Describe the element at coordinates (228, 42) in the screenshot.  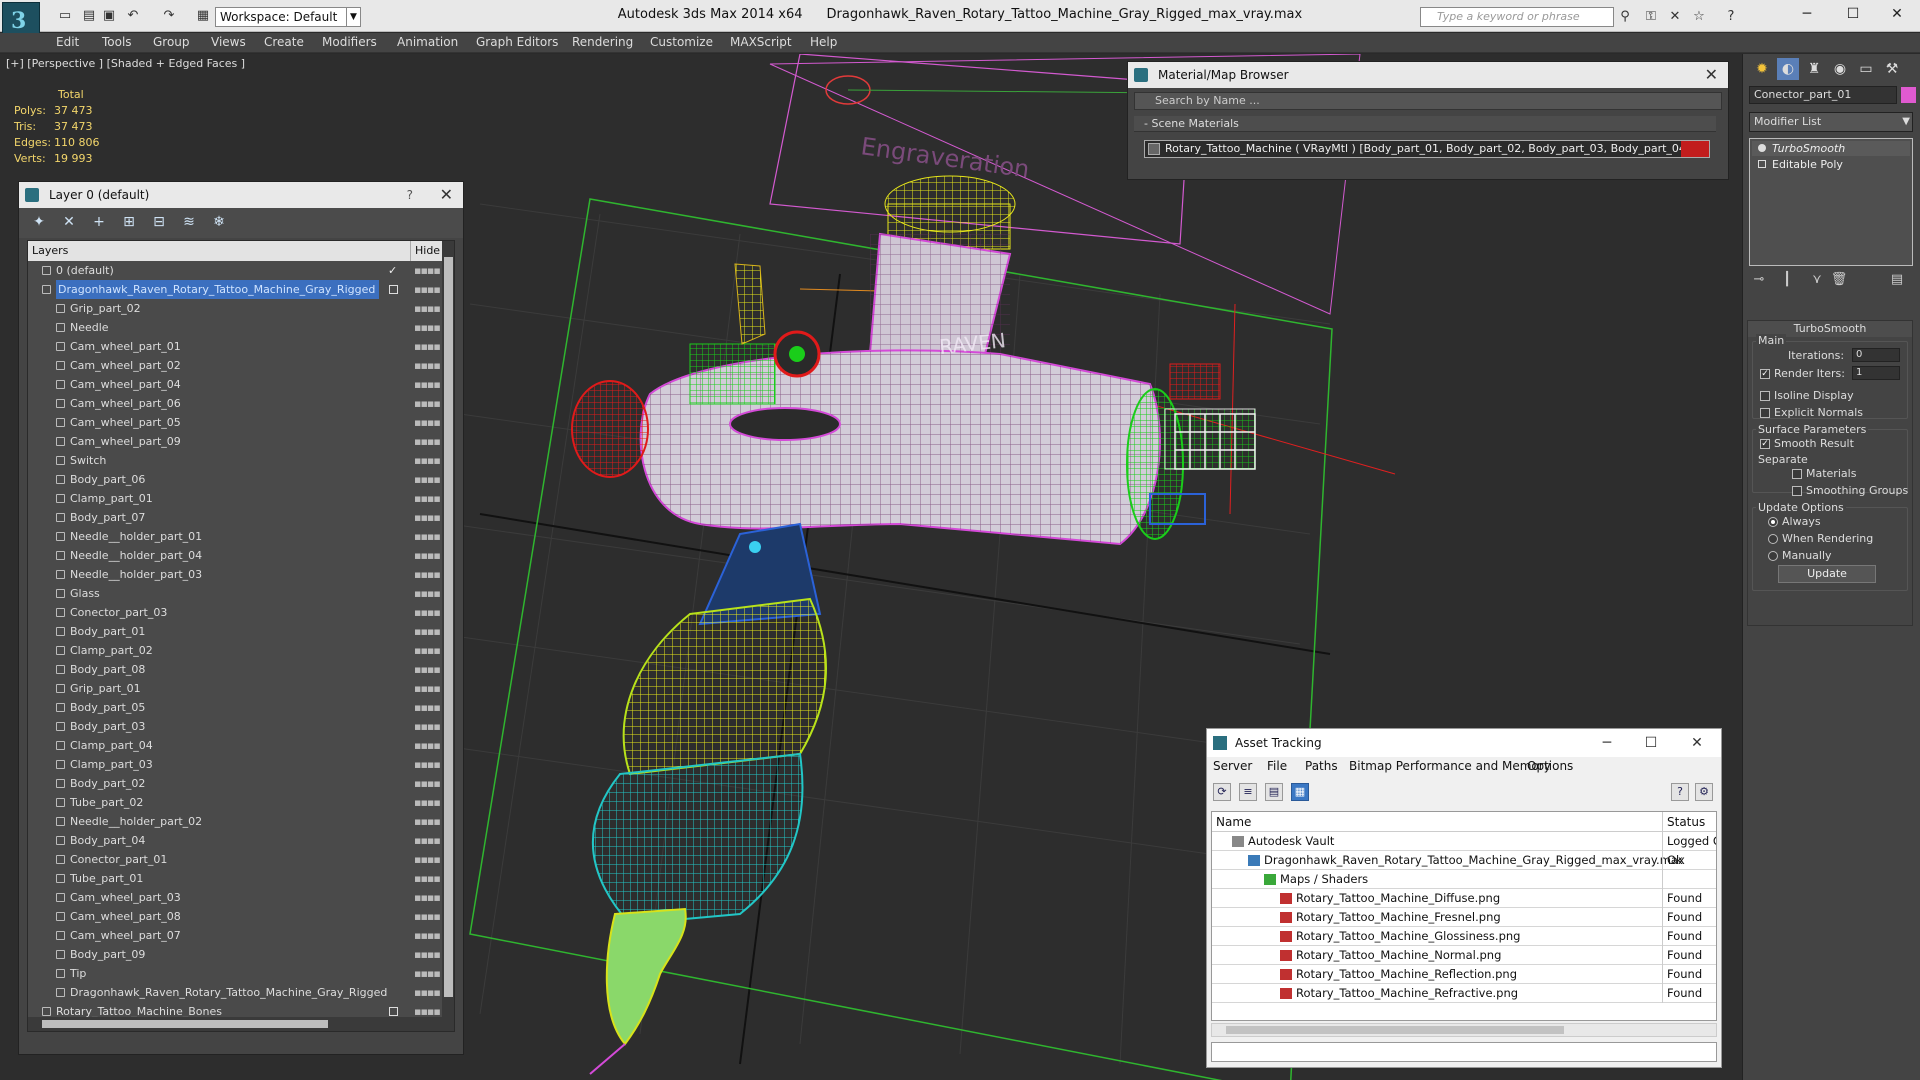
I see `menu-views: Views` at that location.